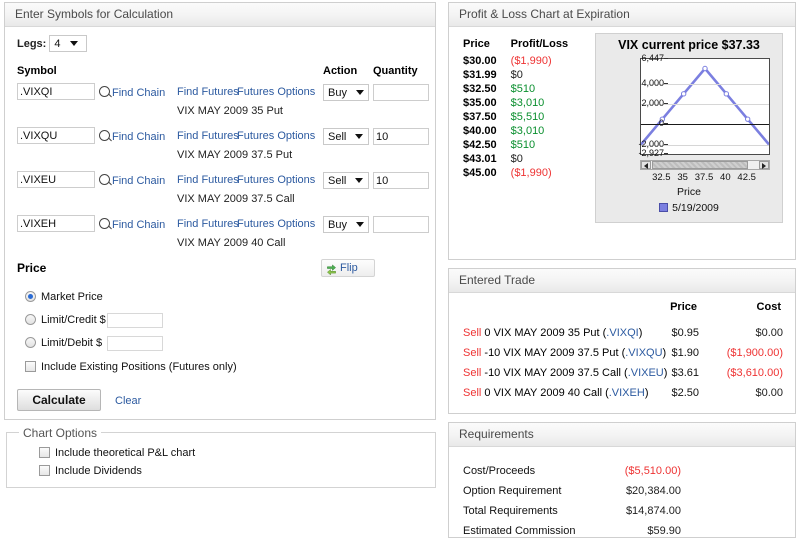 This screenshot has height=542, width=800. Describe the element at coordinates (395, 71) in the screenshot. I see `column-header-quantity: Quantity` at that location.